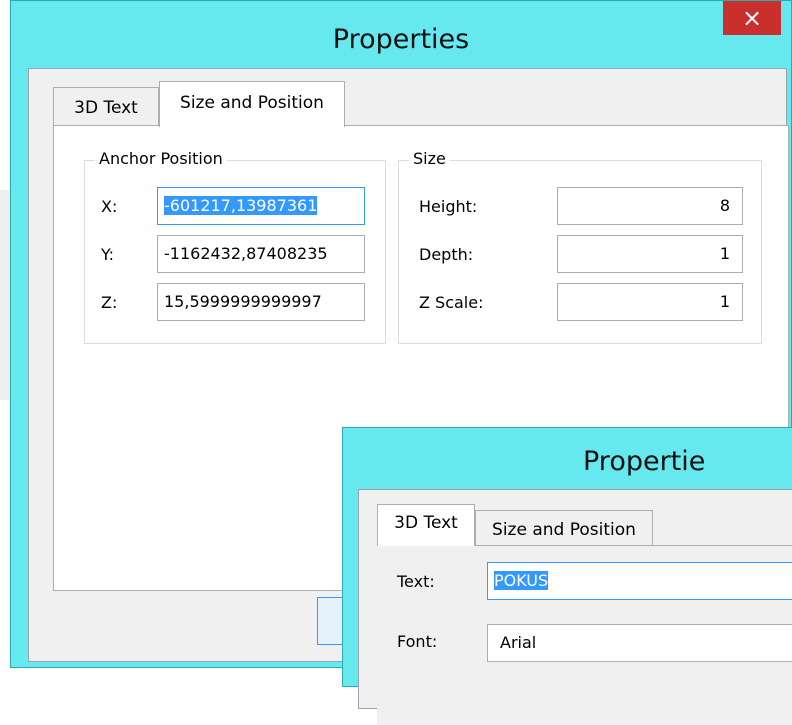 This screenshot has height=725, width=792. I want to click on tab-3d-text: 3D Text, so click(106, 106).